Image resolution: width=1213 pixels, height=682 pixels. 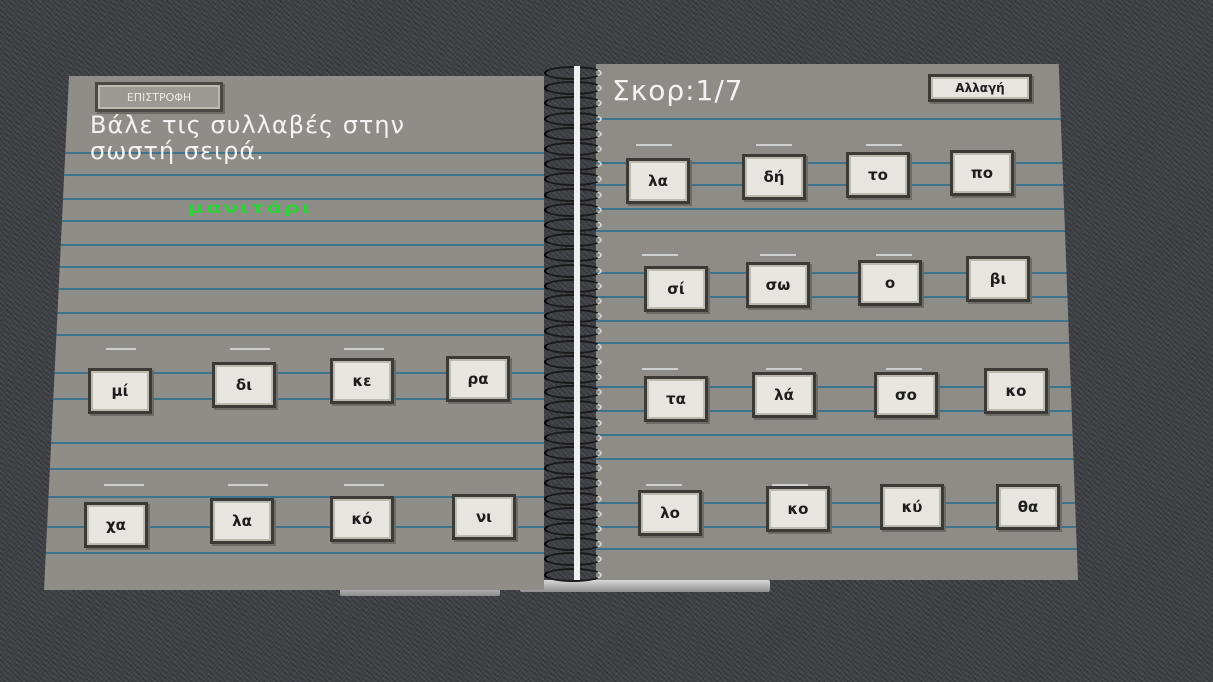 I want to click on spiral-binding, so click(x=571, y=326).